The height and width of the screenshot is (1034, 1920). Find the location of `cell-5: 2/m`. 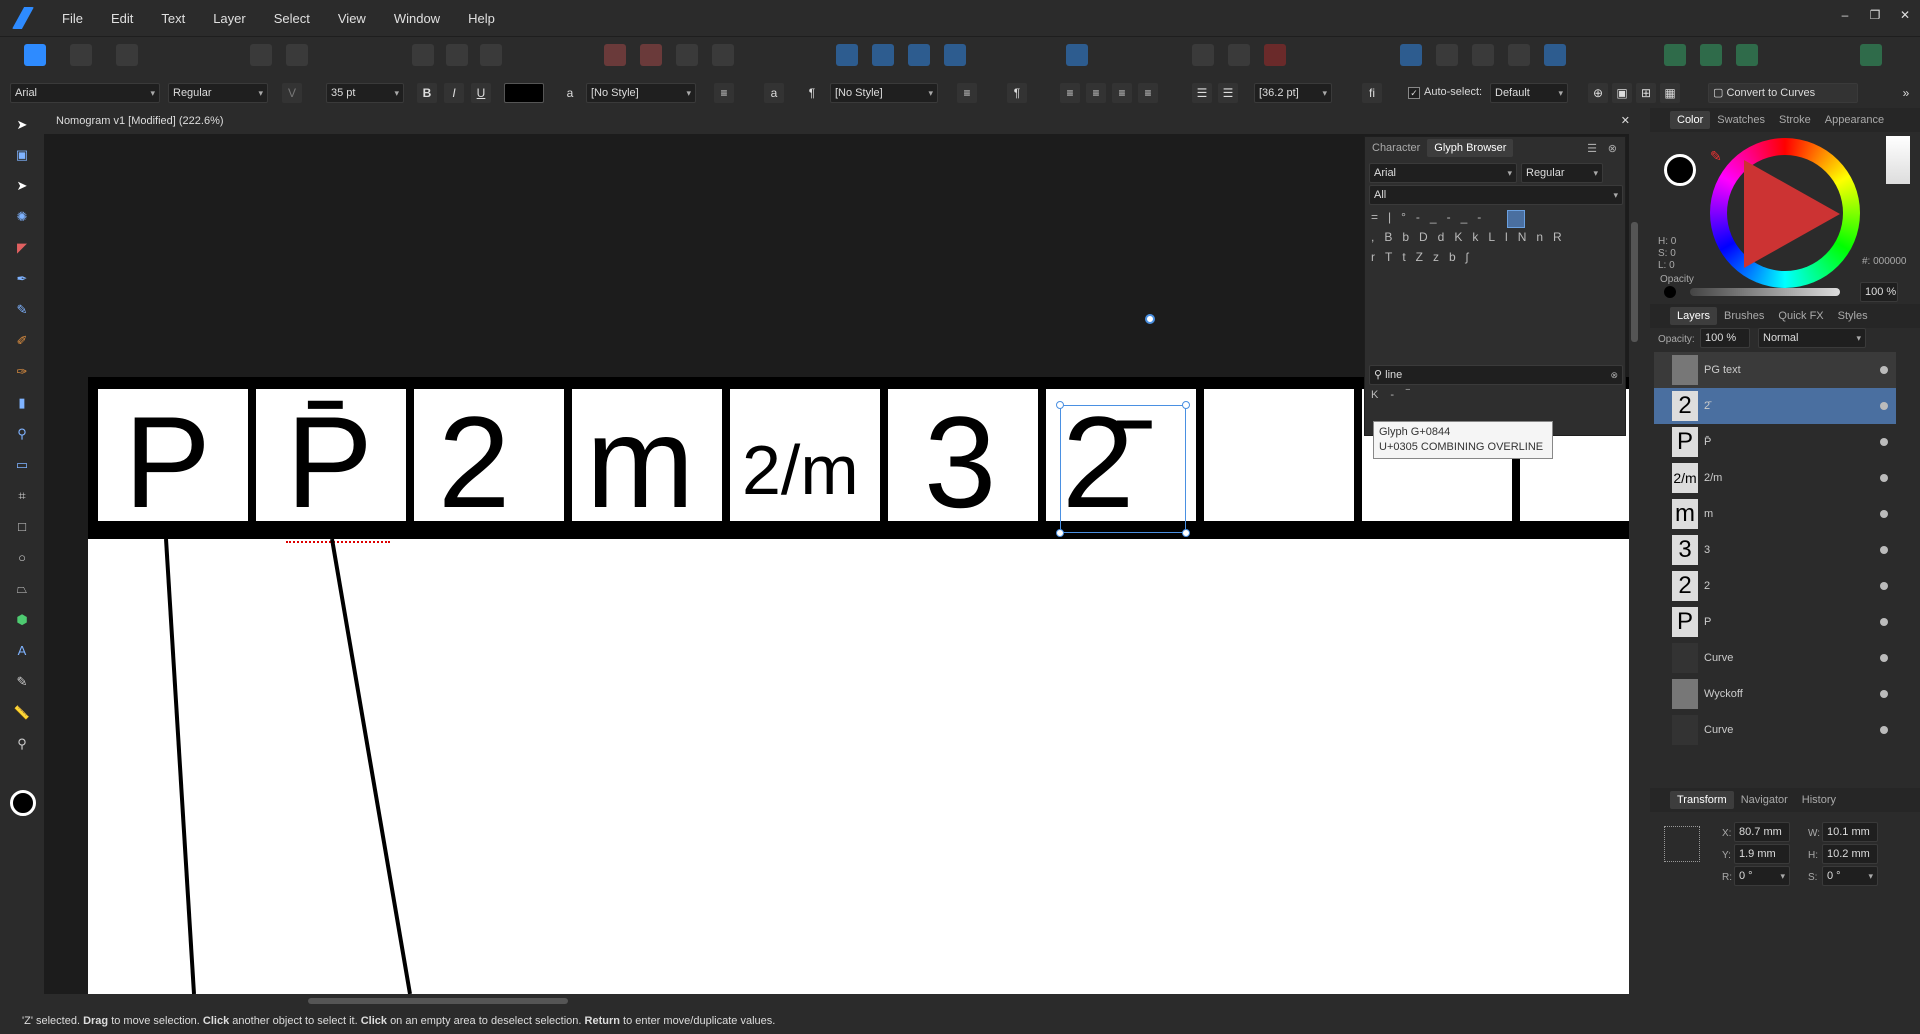

cell-5: 2/m is located at coordinates (805, 455).